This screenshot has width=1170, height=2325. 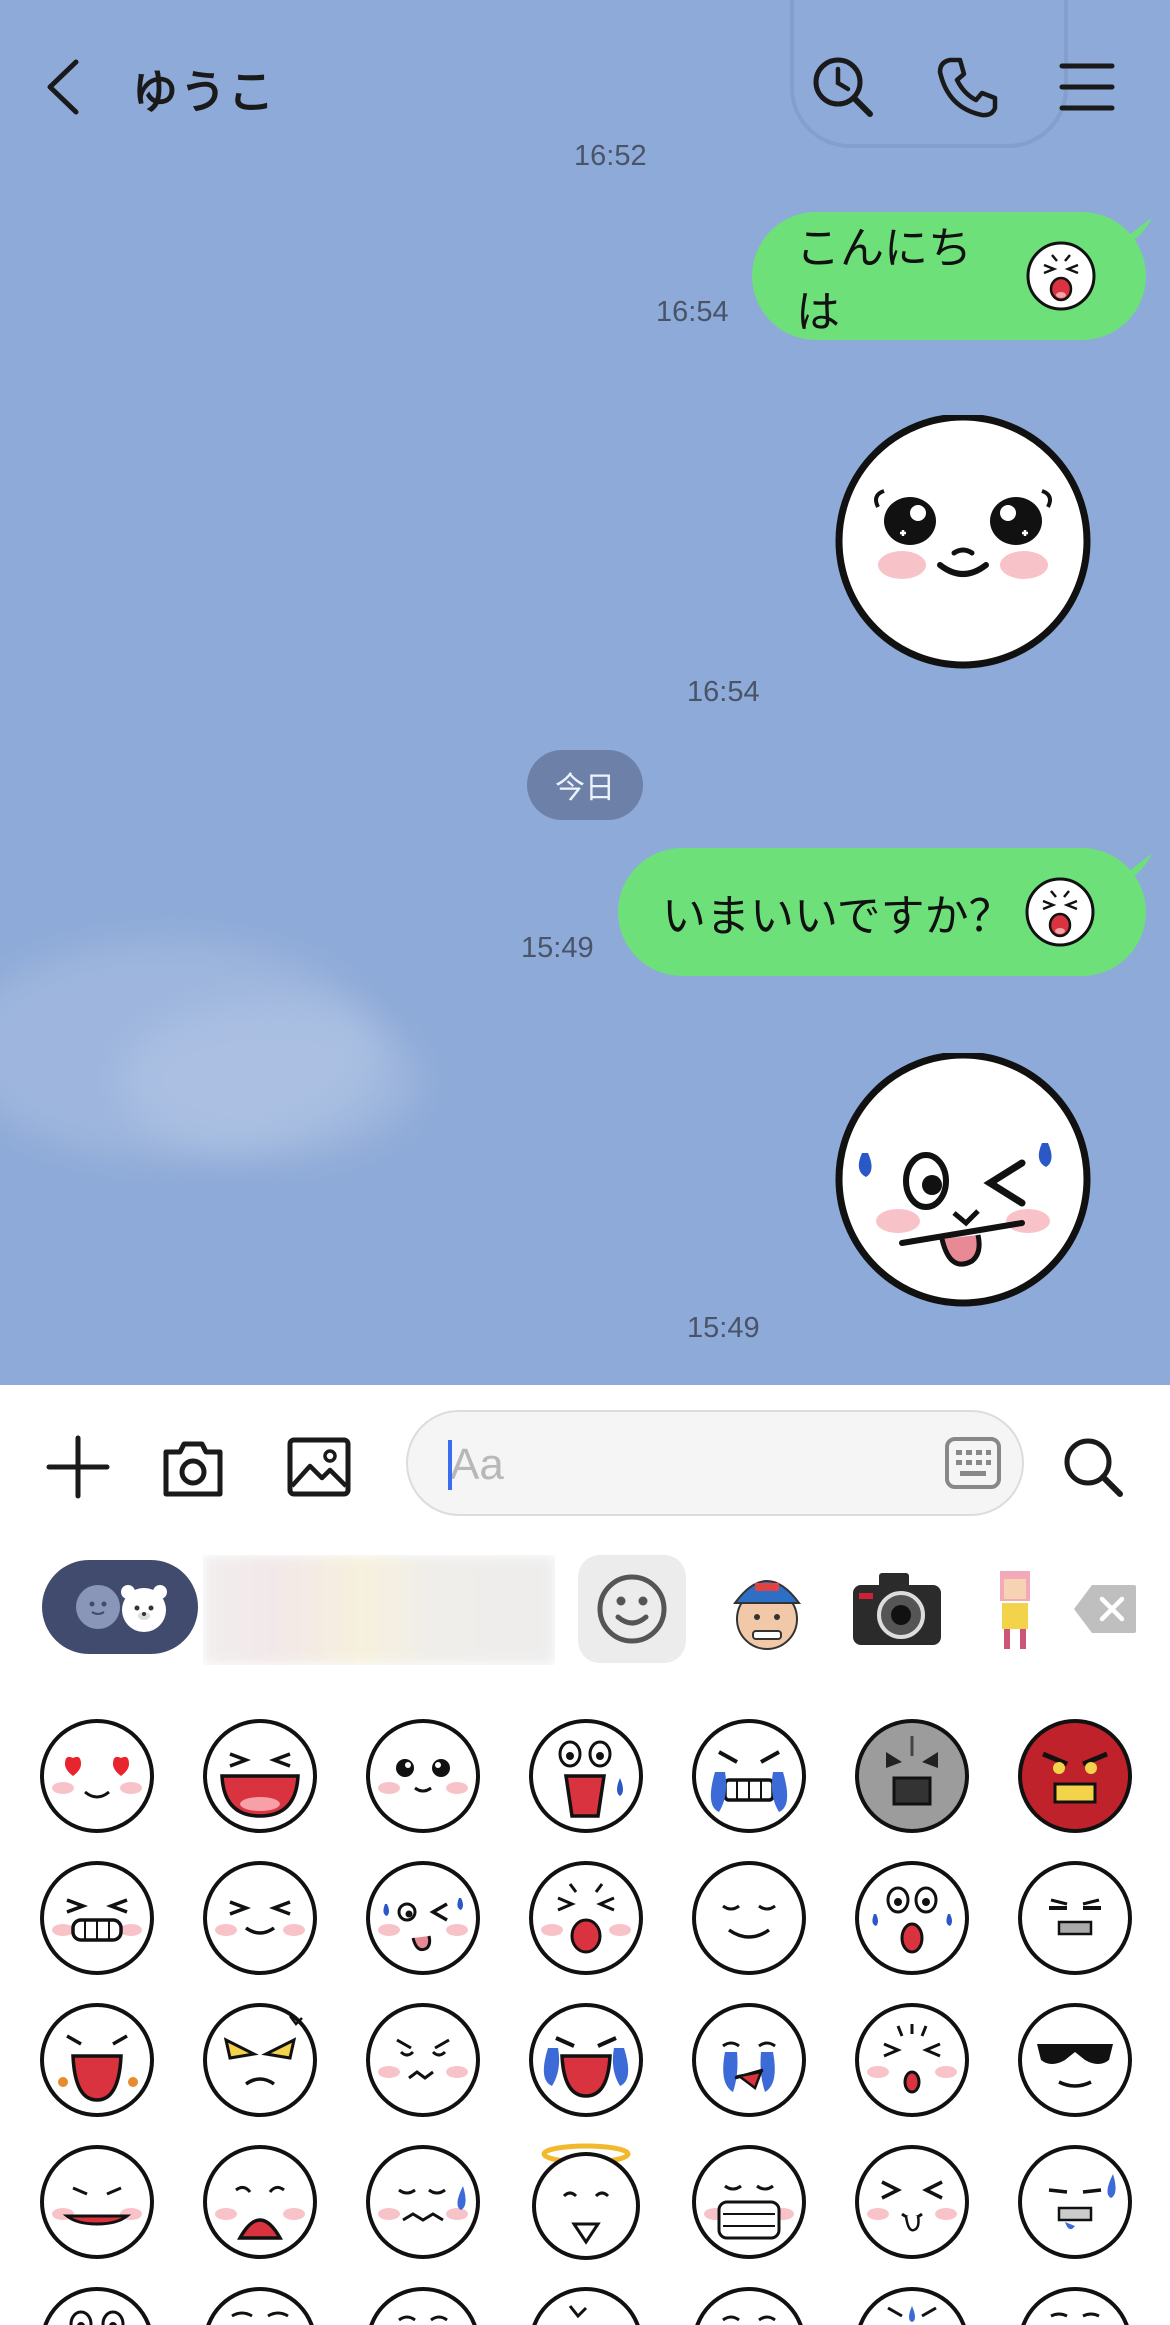 What do you see at coordinates (260, 1918) in the screenshot?
I see `squint-smile-emoji-icon` at bounding box center [260, 1918].